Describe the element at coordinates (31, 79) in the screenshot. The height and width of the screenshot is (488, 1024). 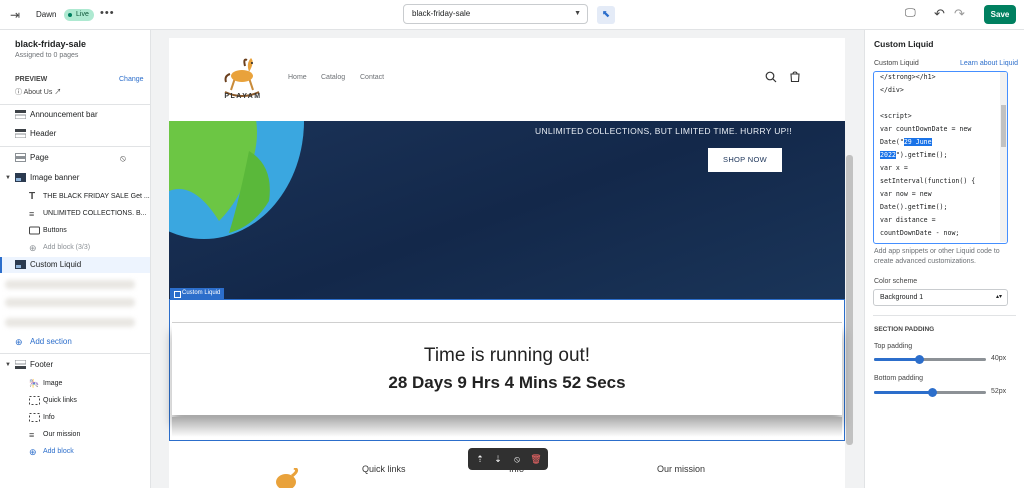
I see `preview-label: PREVIEW` at that location.